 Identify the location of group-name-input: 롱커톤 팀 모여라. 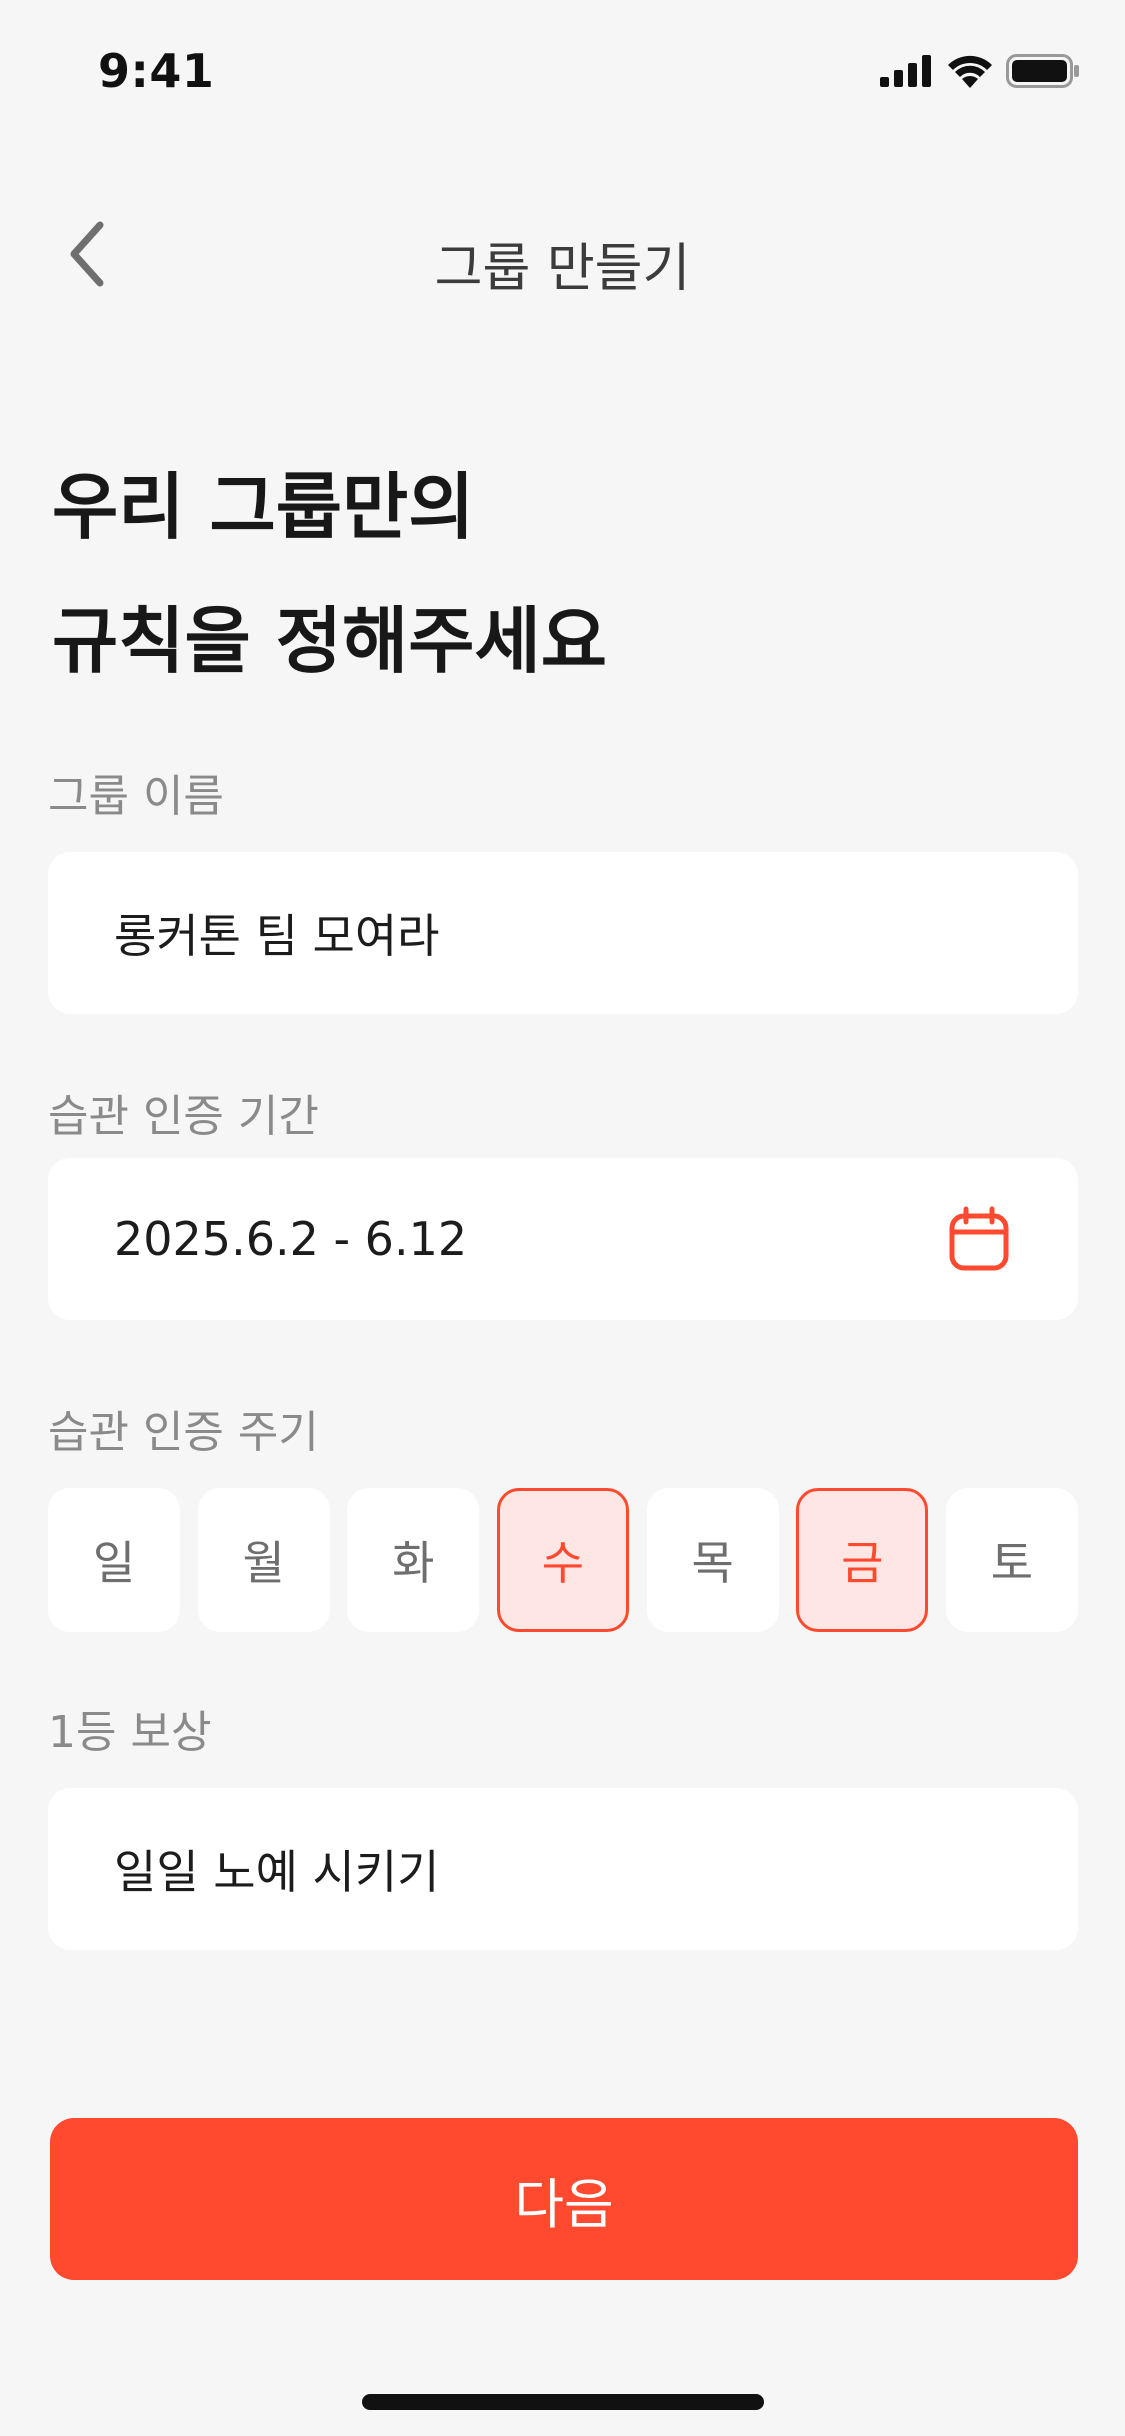
(563, 933).